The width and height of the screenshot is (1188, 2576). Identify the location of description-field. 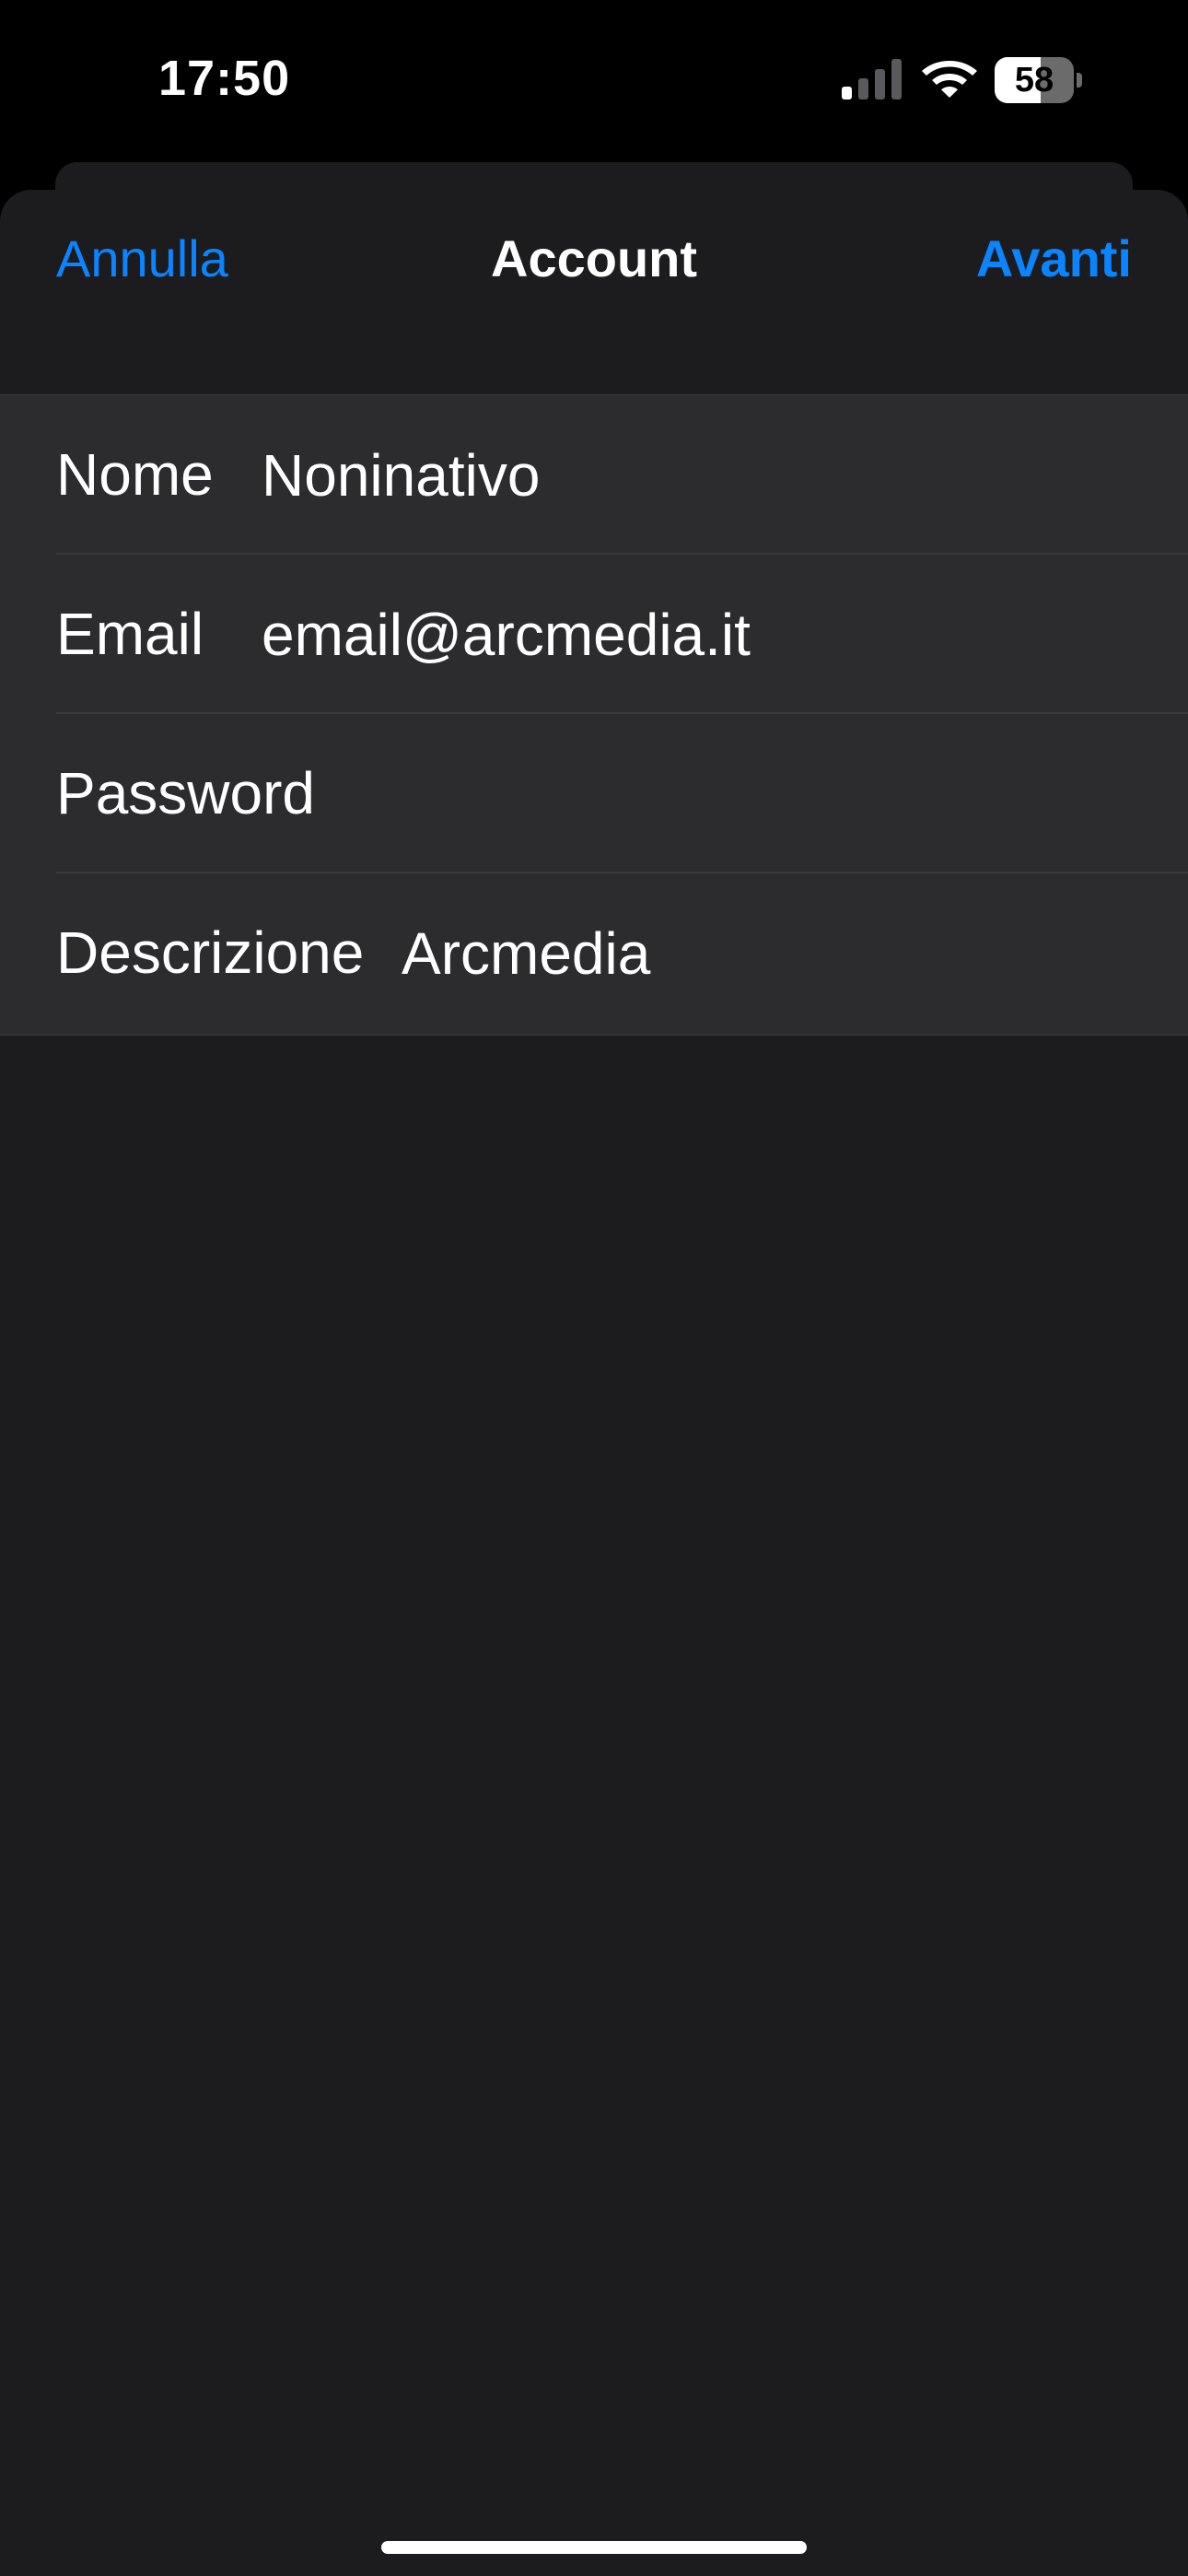
(774, 953).